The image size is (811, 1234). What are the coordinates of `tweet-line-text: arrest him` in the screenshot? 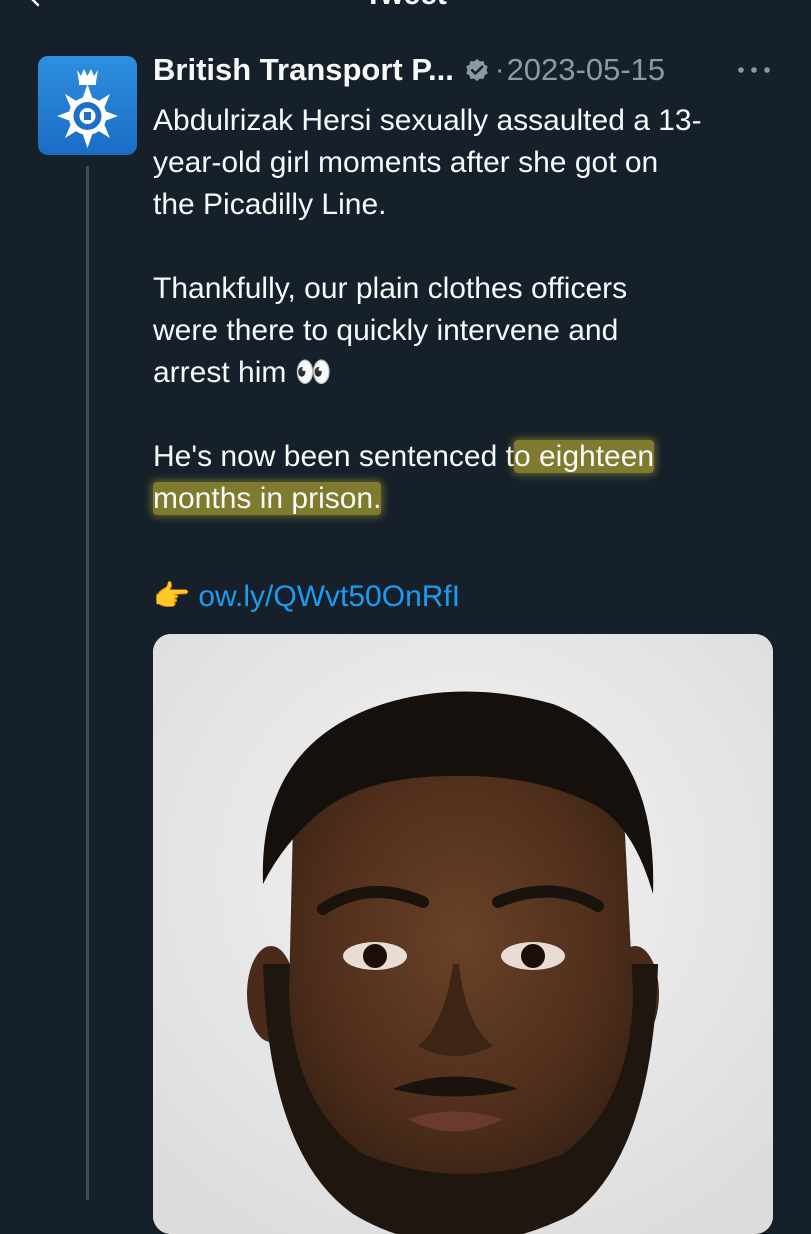 It's located at (220, 372).